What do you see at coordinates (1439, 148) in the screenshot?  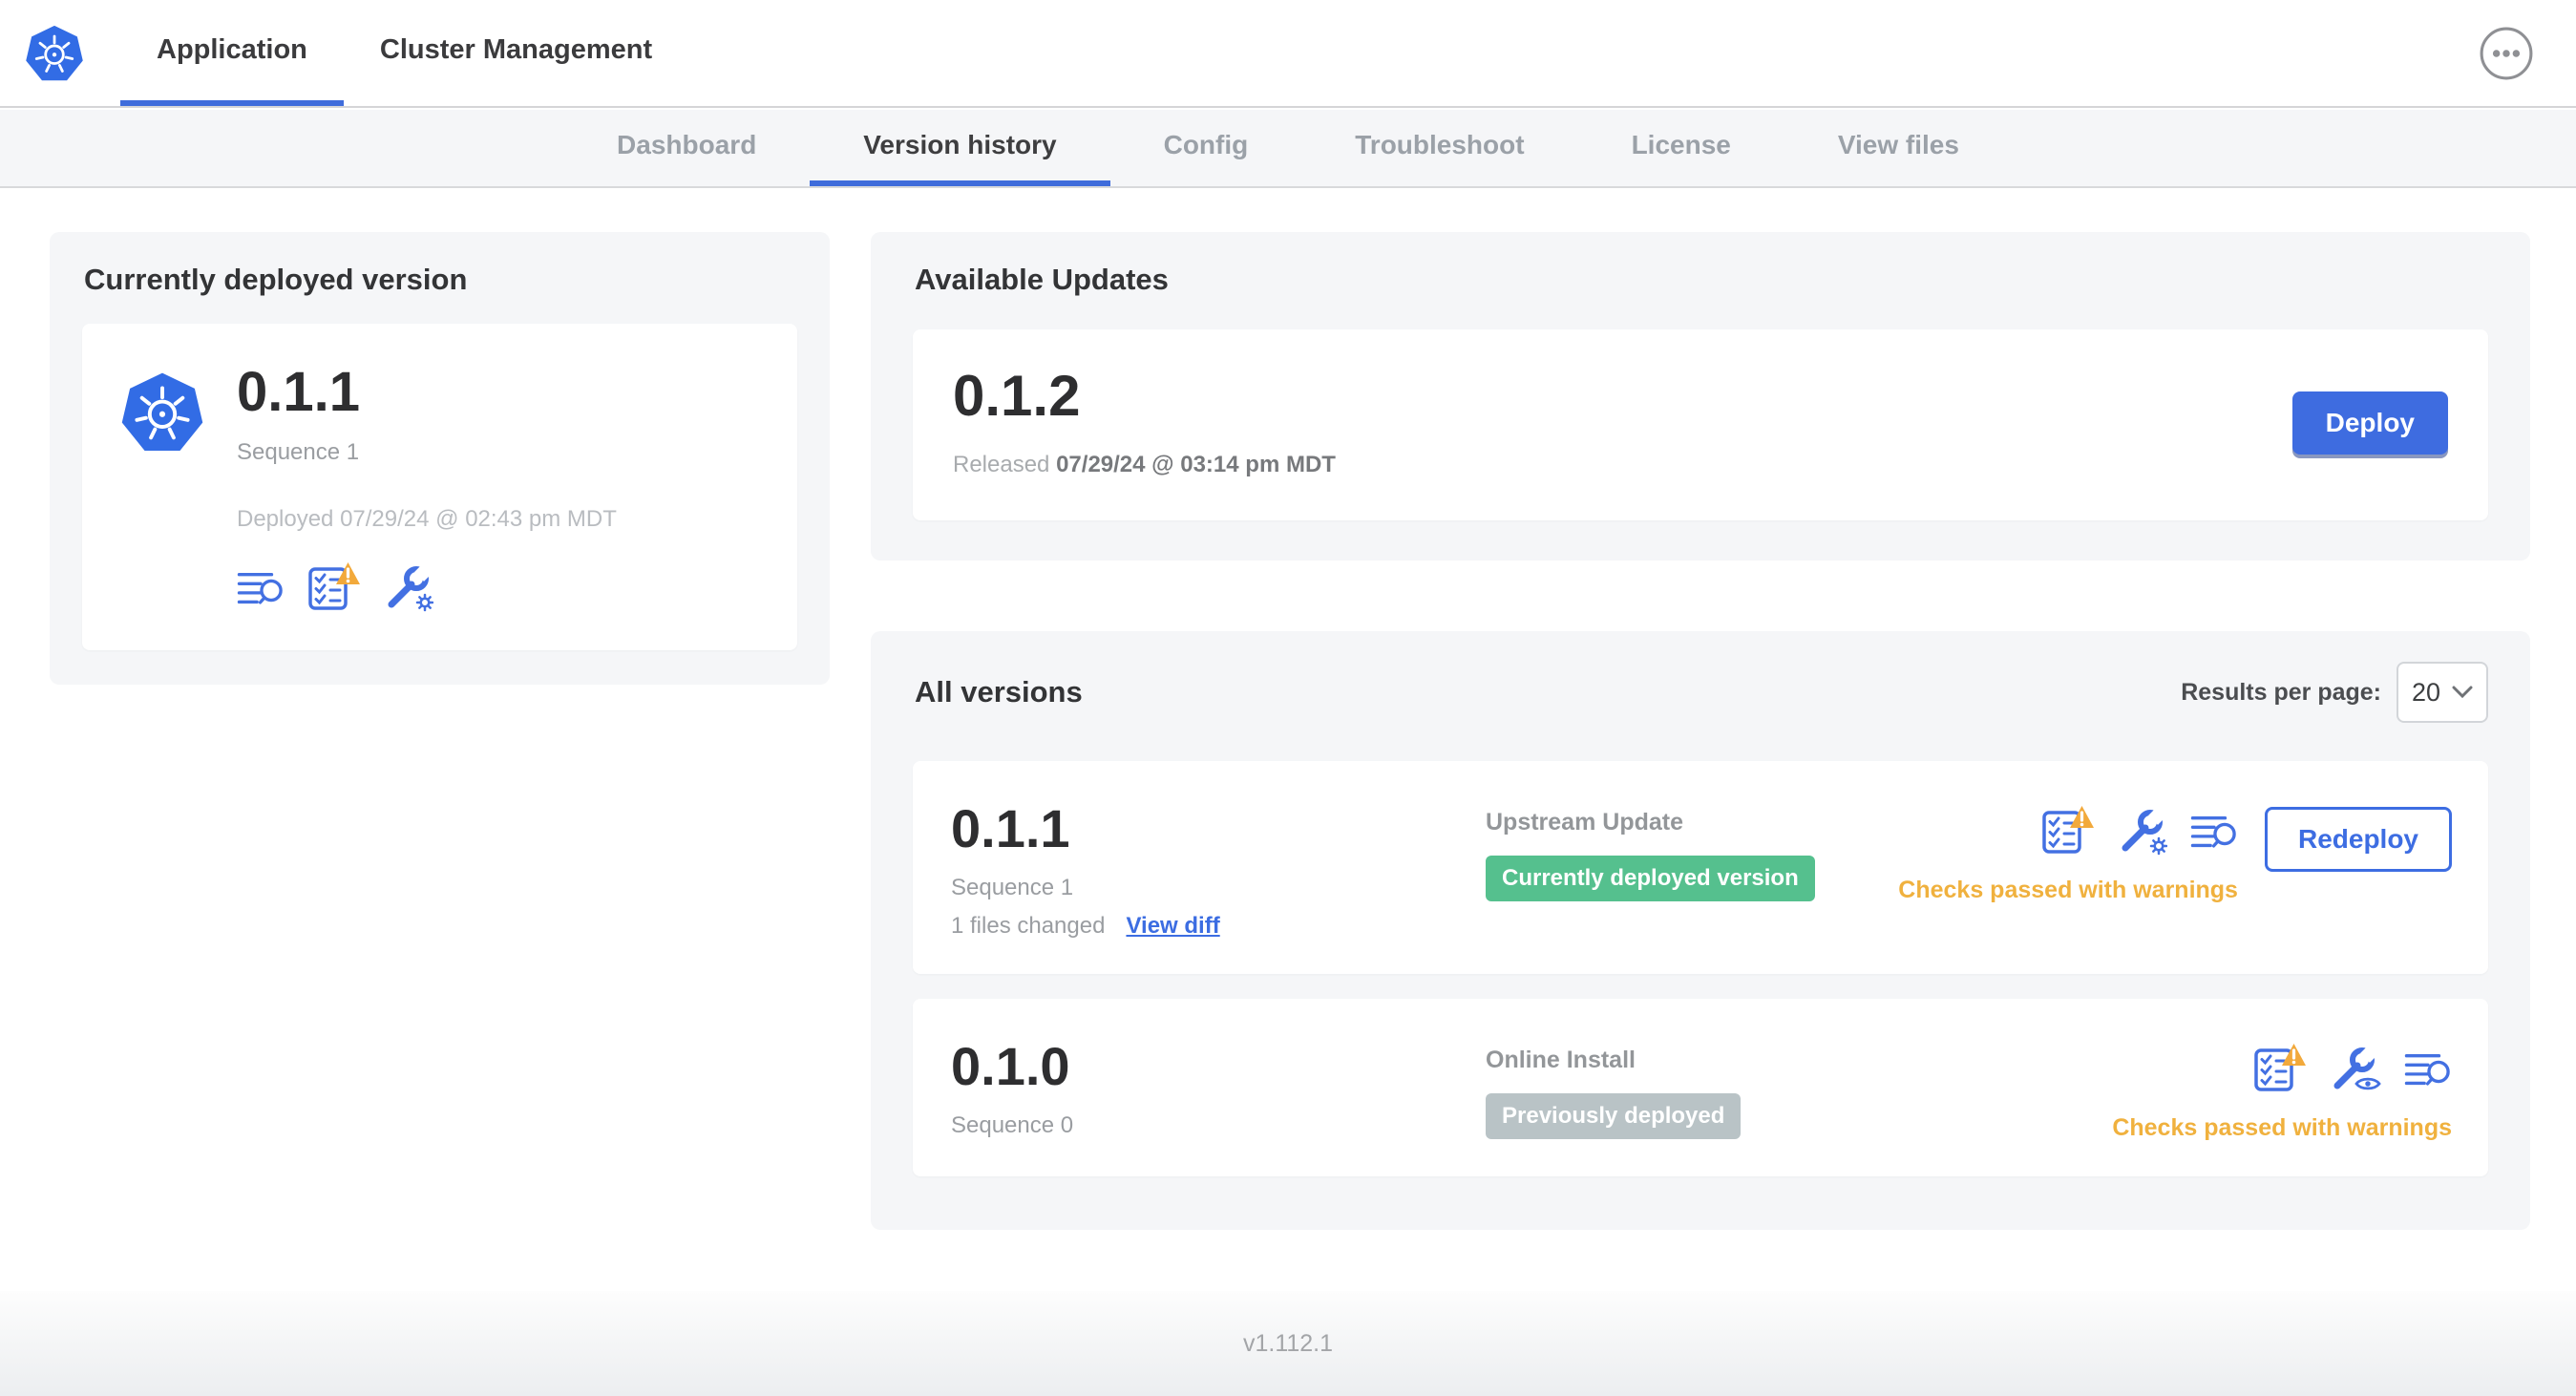 I see `subnav-troubleshoot: Troubleshoot` at bounding box center [1439, 148].